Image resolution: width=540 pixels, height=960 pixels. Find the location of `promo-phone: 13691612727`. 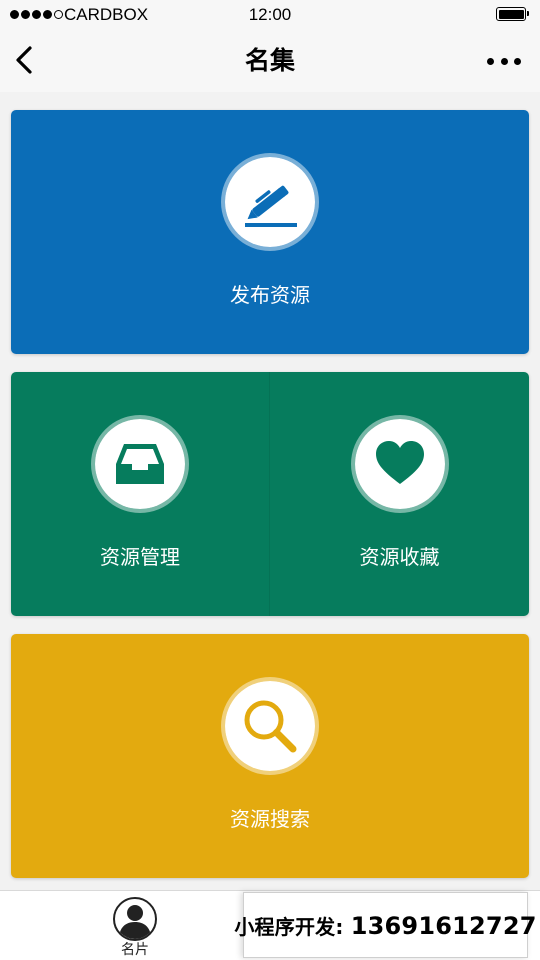

promo-phone: 13691612727 is located at coordinates (443, 925).